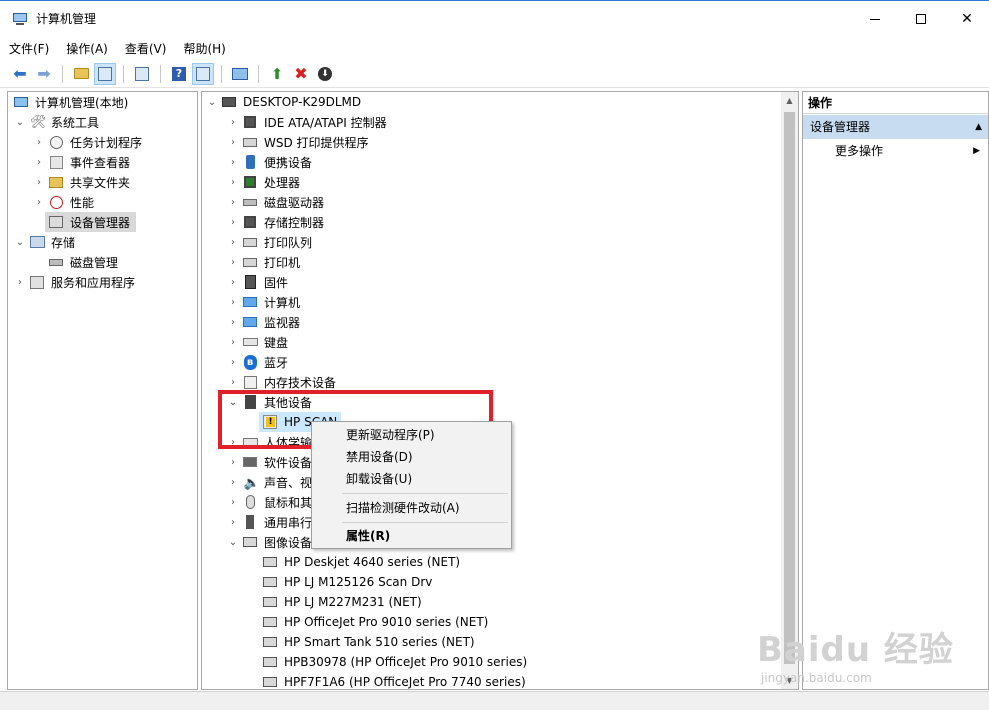 The height and width of the screenshot is (710, 989). Describe the element at coordinates (44, 74) in the screenshot. I see `forward-button: ➡` at that location.